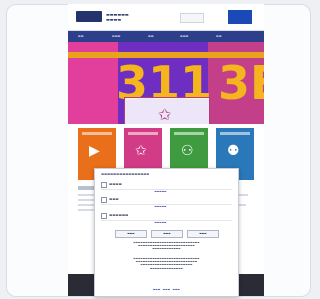  What do you see at coordinates (166, 289) in the screenshot?
I see `dialog-footer-links: ▬▬▬ ▬▬▬ ▬▬▬` at bounding box center [166, 289].